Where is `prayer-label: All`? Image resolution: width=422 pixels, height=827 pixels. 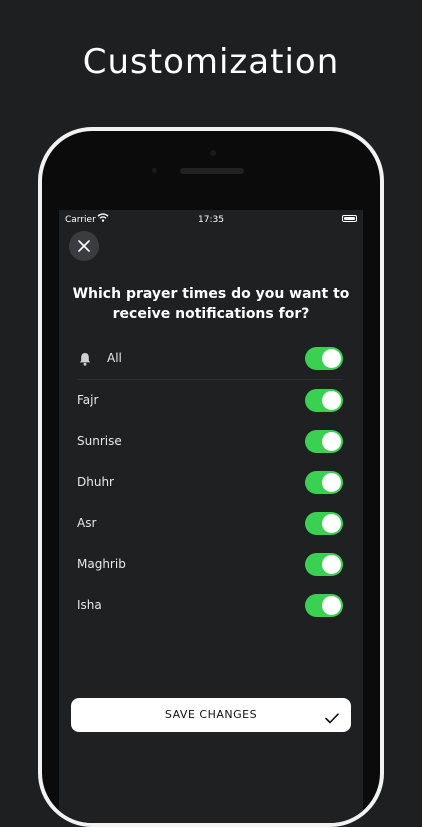 prayer-label: All is located at coordinates (114, 358).